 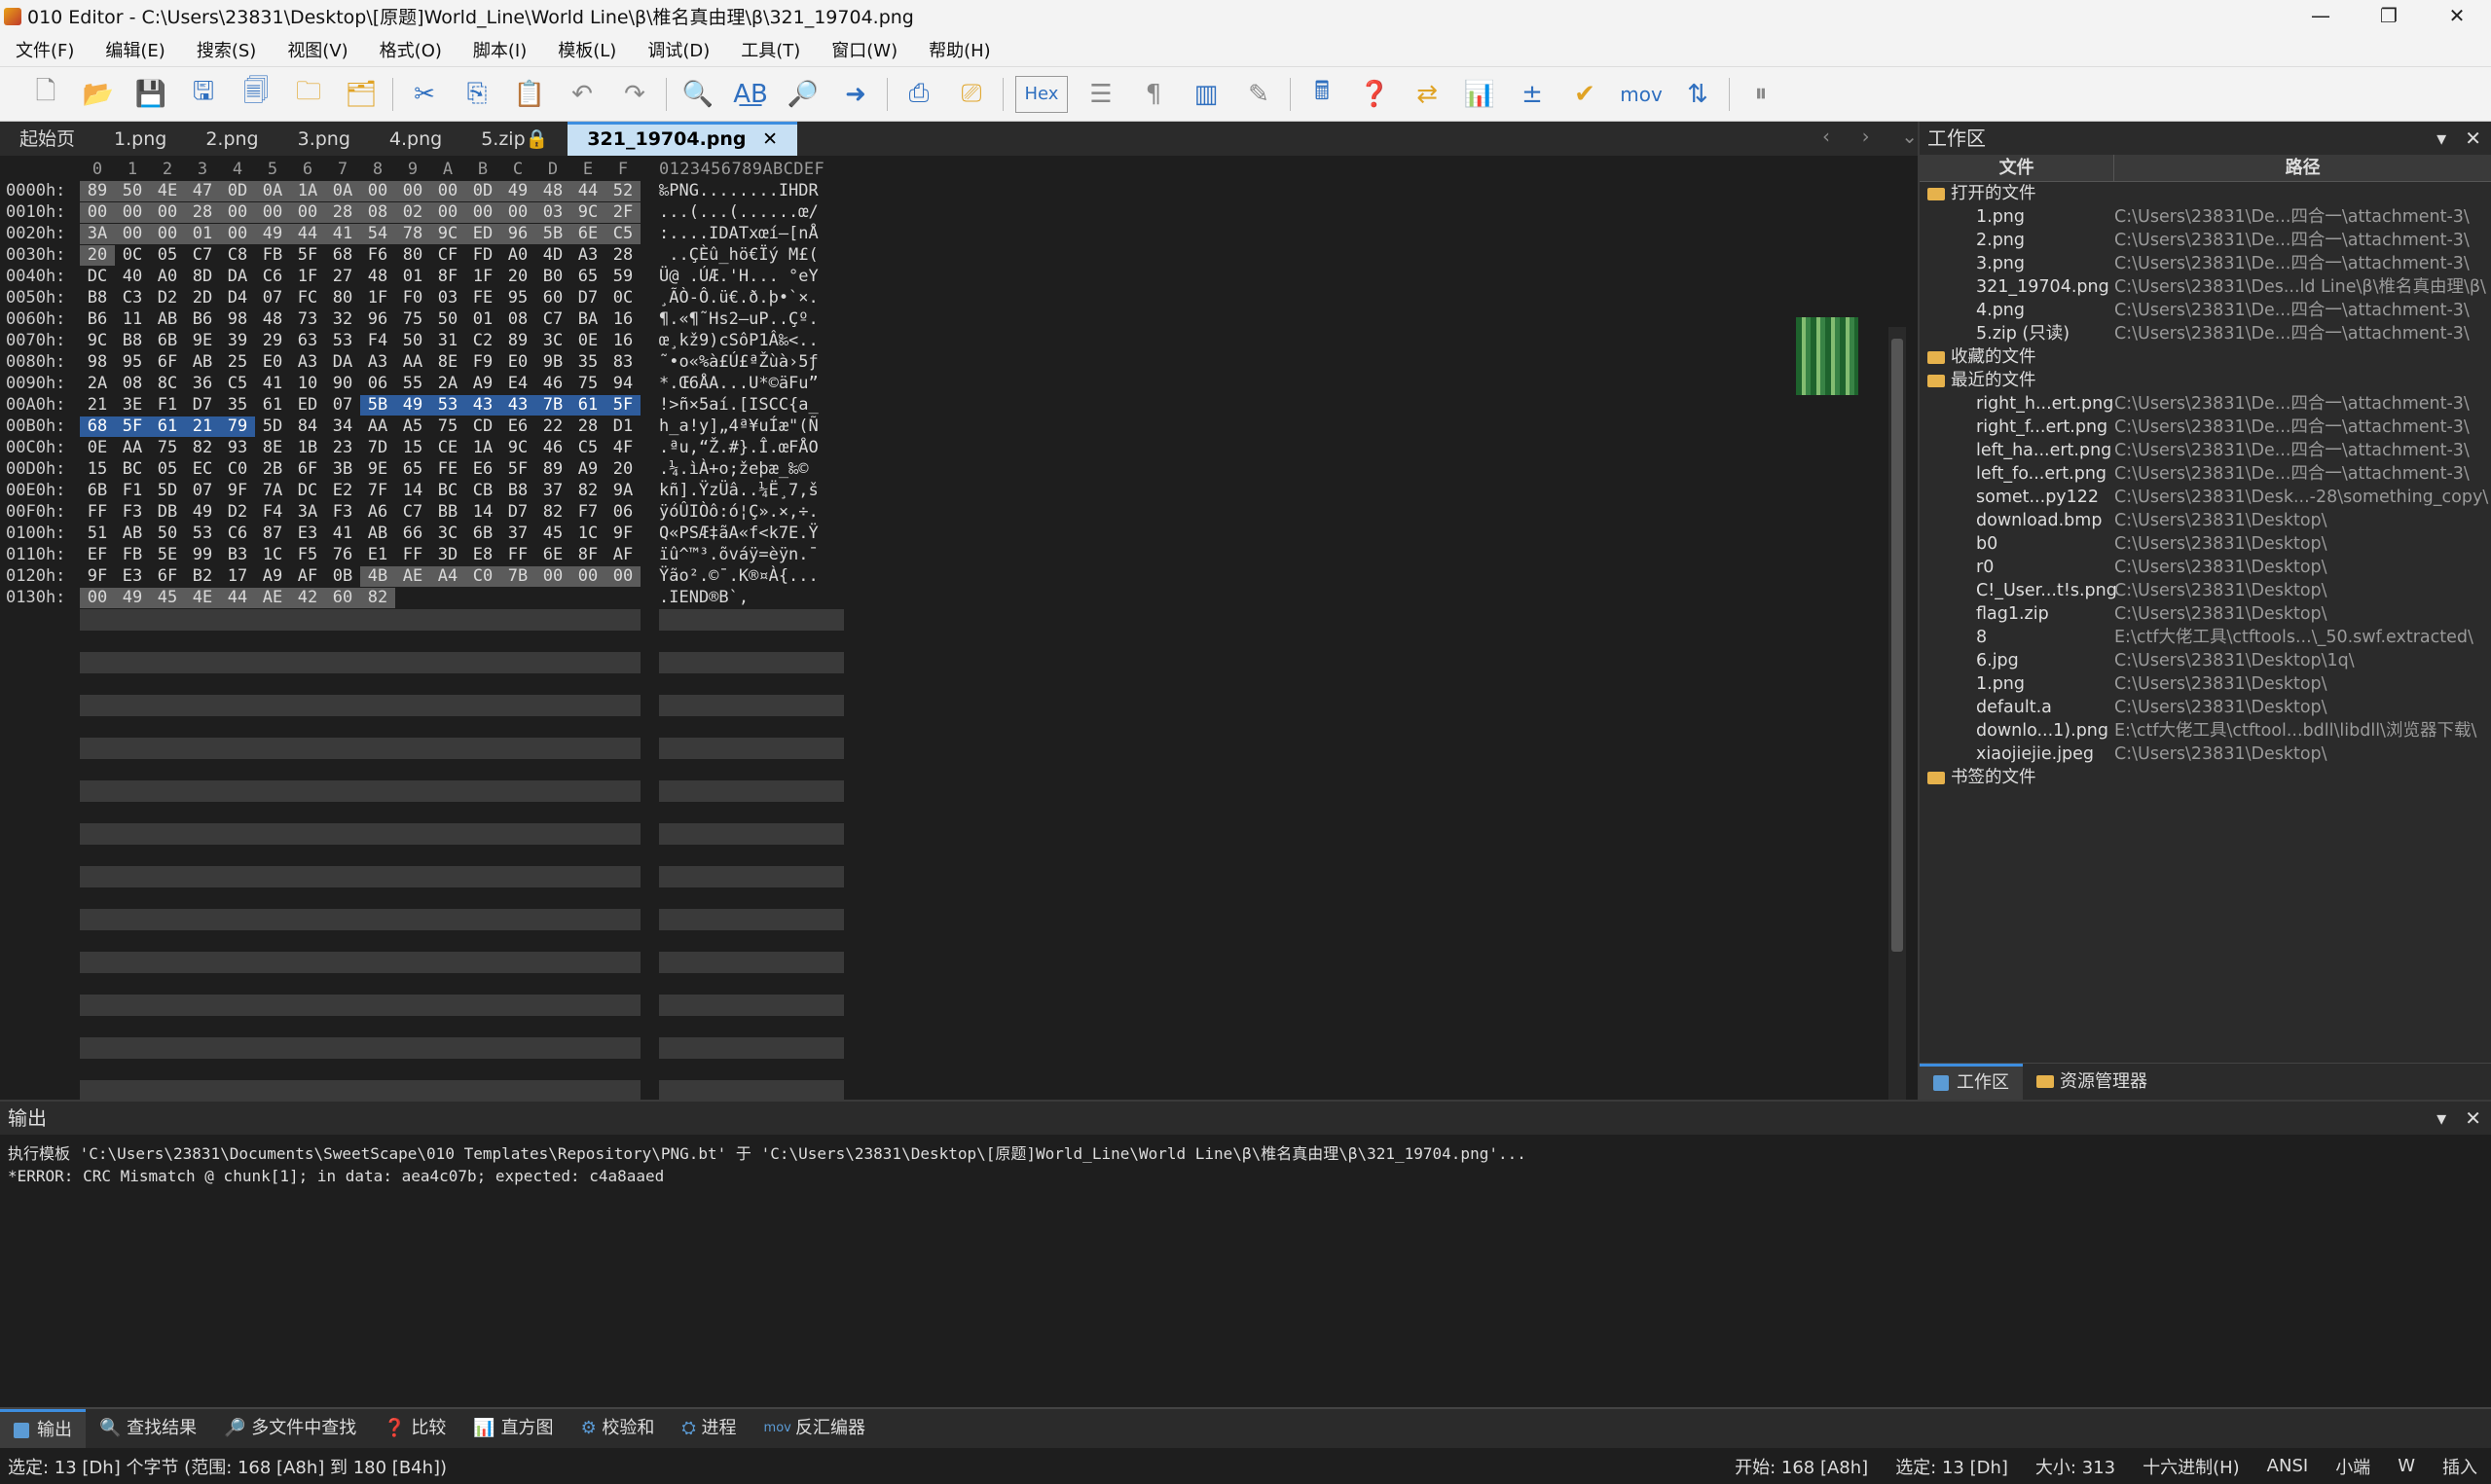 What do you see at coordinates (1206, 95) in the screenshot?
I see `columns-icon: ▥` at bounding box center [1206, 95].